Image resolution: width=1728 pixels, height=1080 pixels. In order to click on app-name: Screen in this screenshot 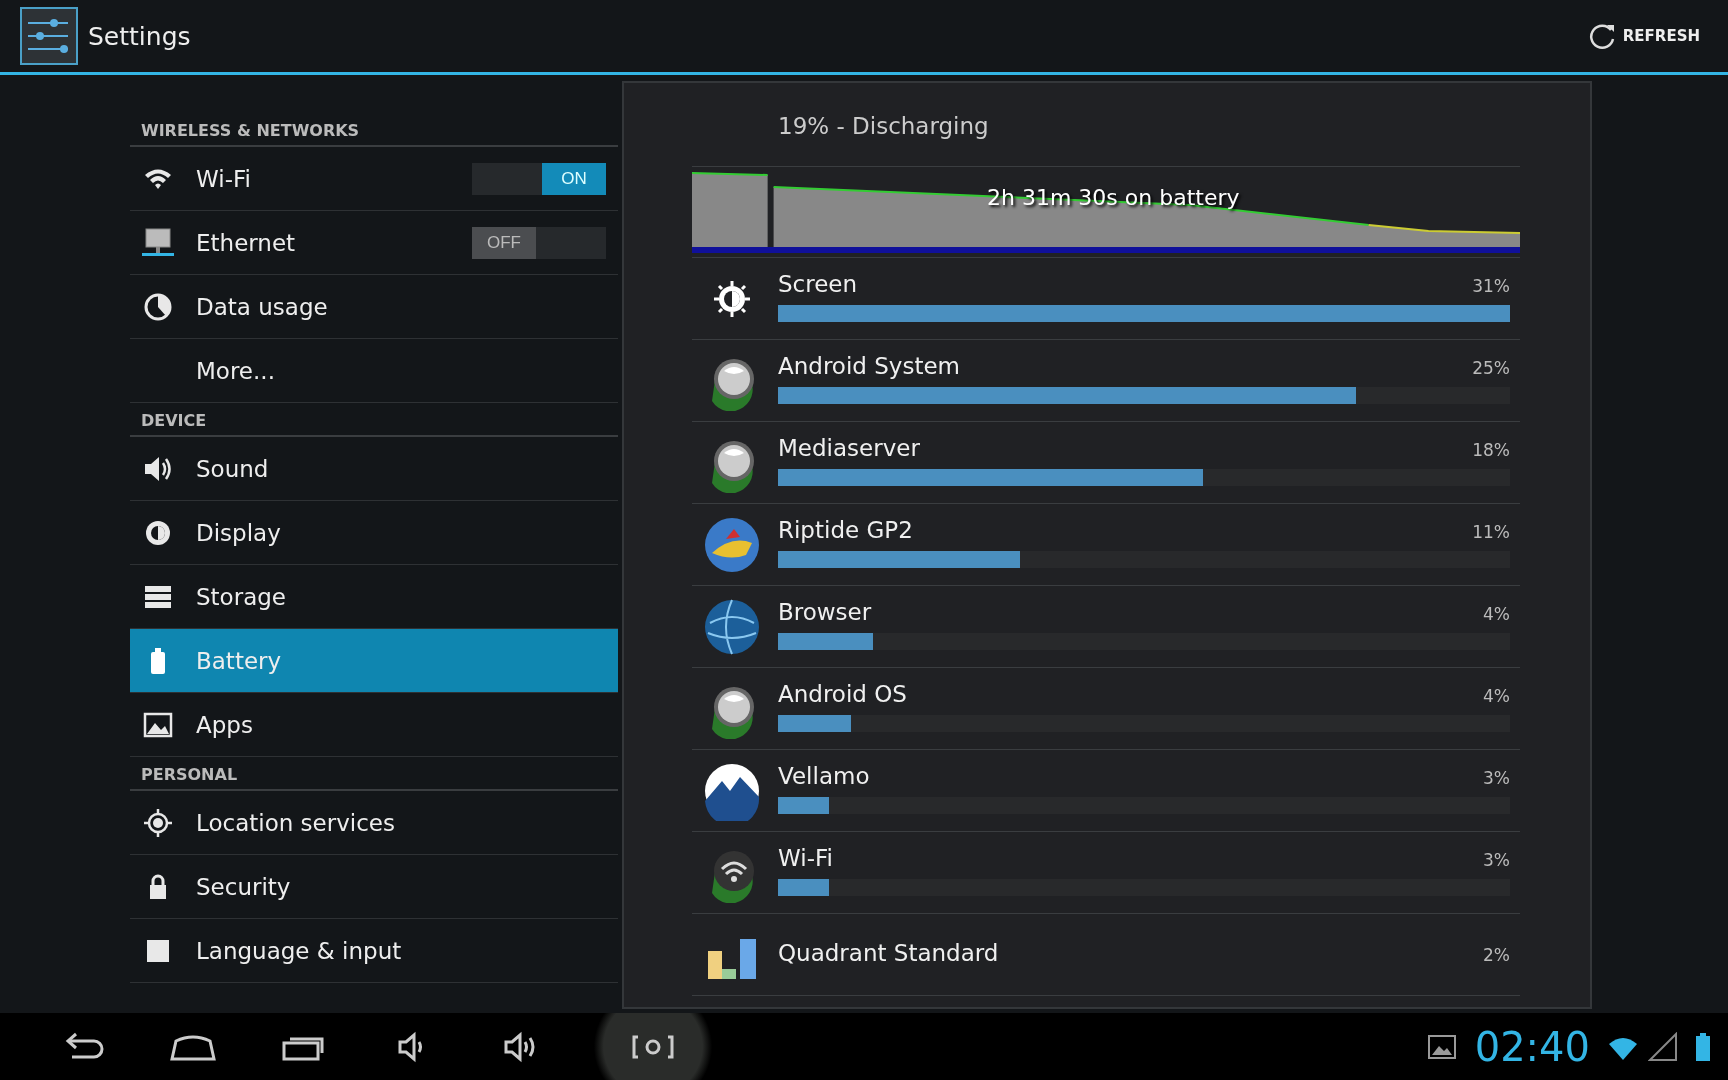, I will do `click(818, 284)`.